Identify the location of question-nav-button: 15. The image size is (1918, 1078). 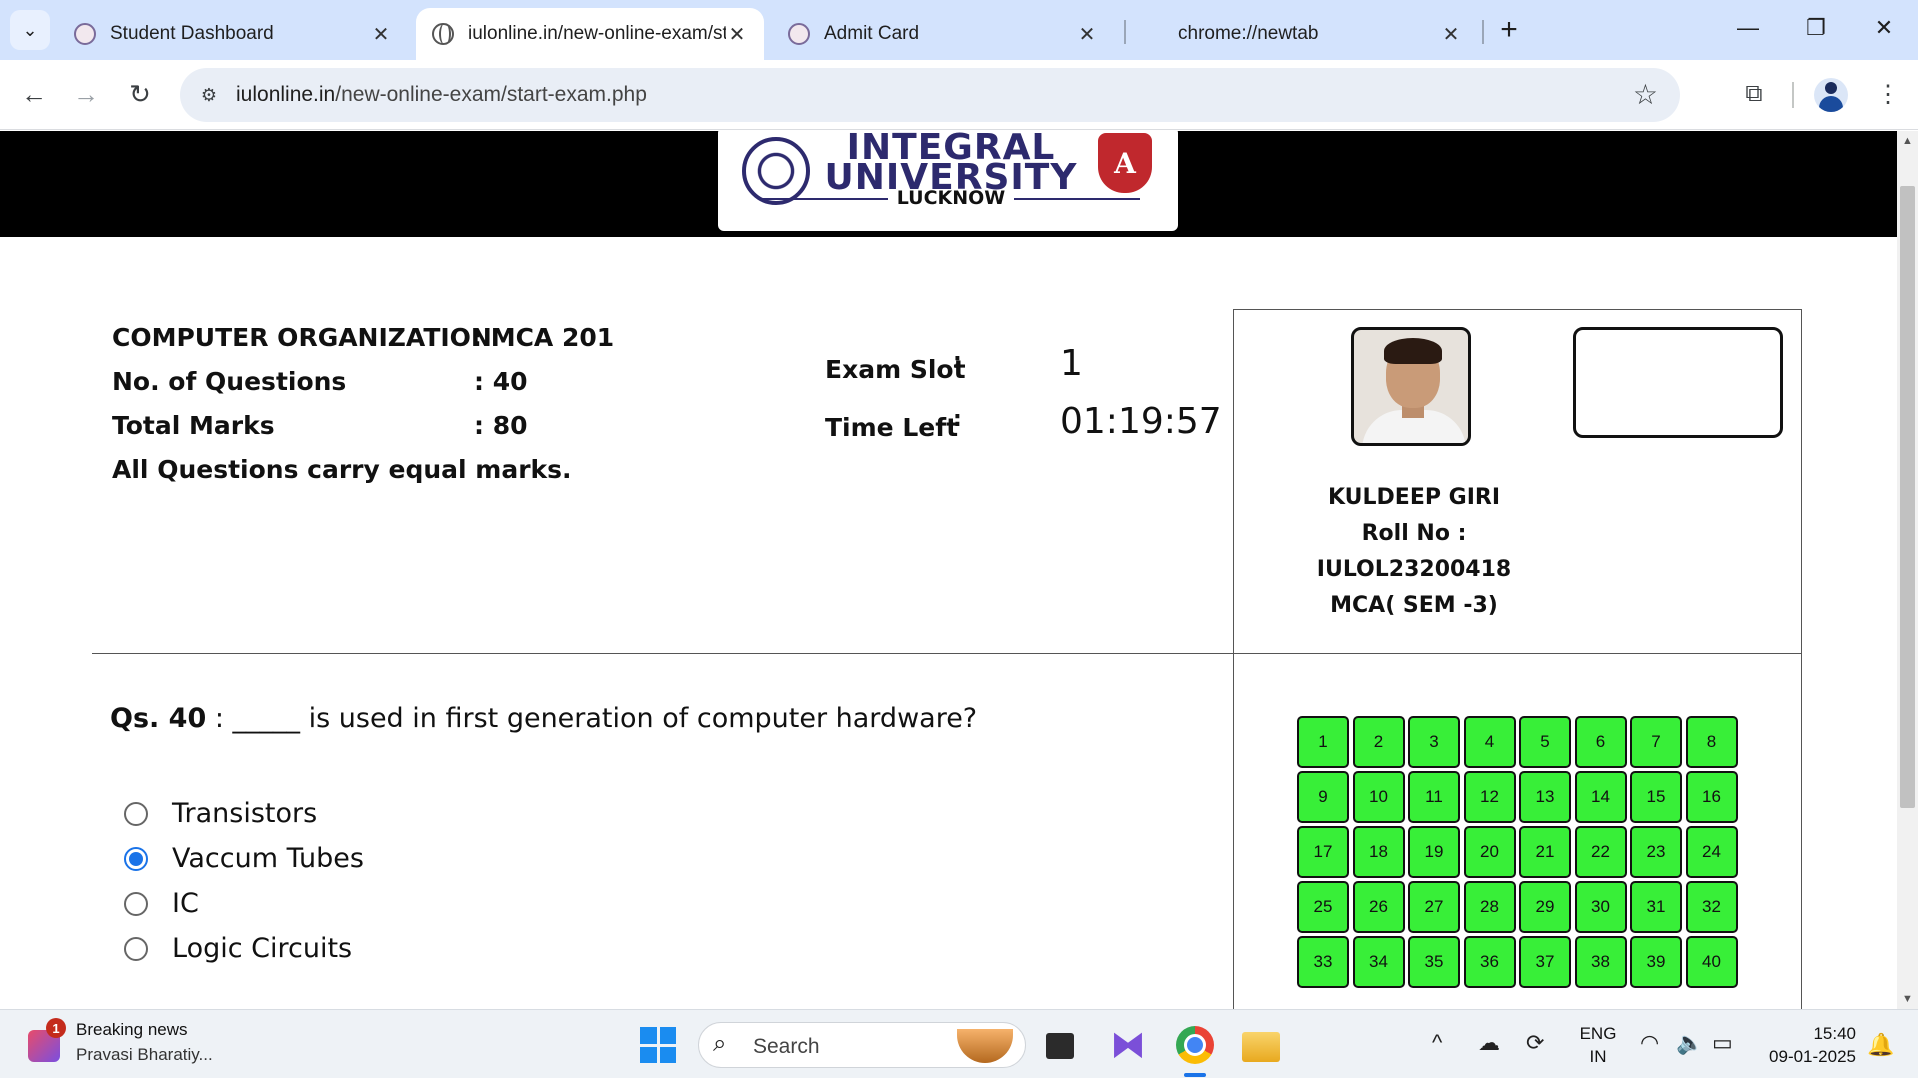
(1656, 797).